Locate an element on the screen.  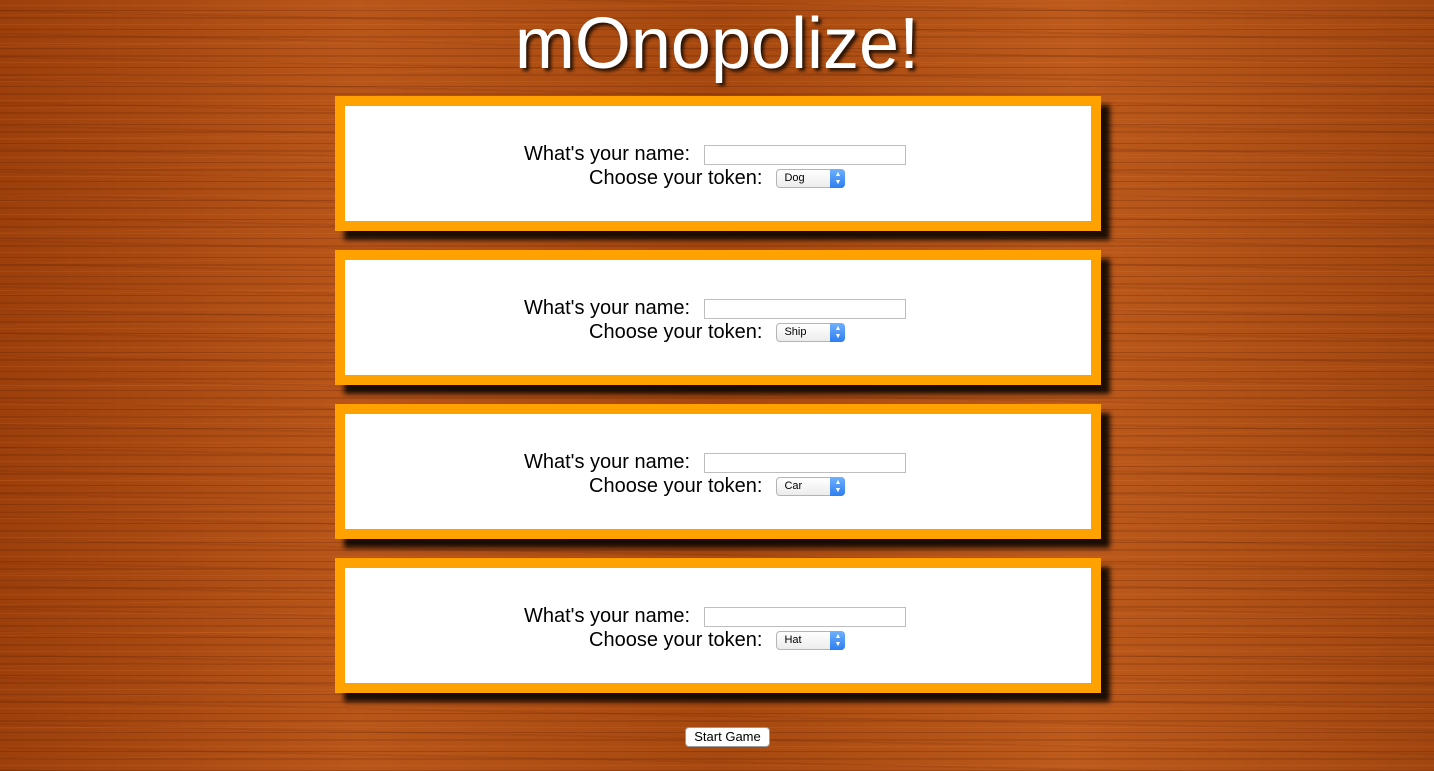
token-select: Car ▲ ▼ is located at coordinates (811, 487).